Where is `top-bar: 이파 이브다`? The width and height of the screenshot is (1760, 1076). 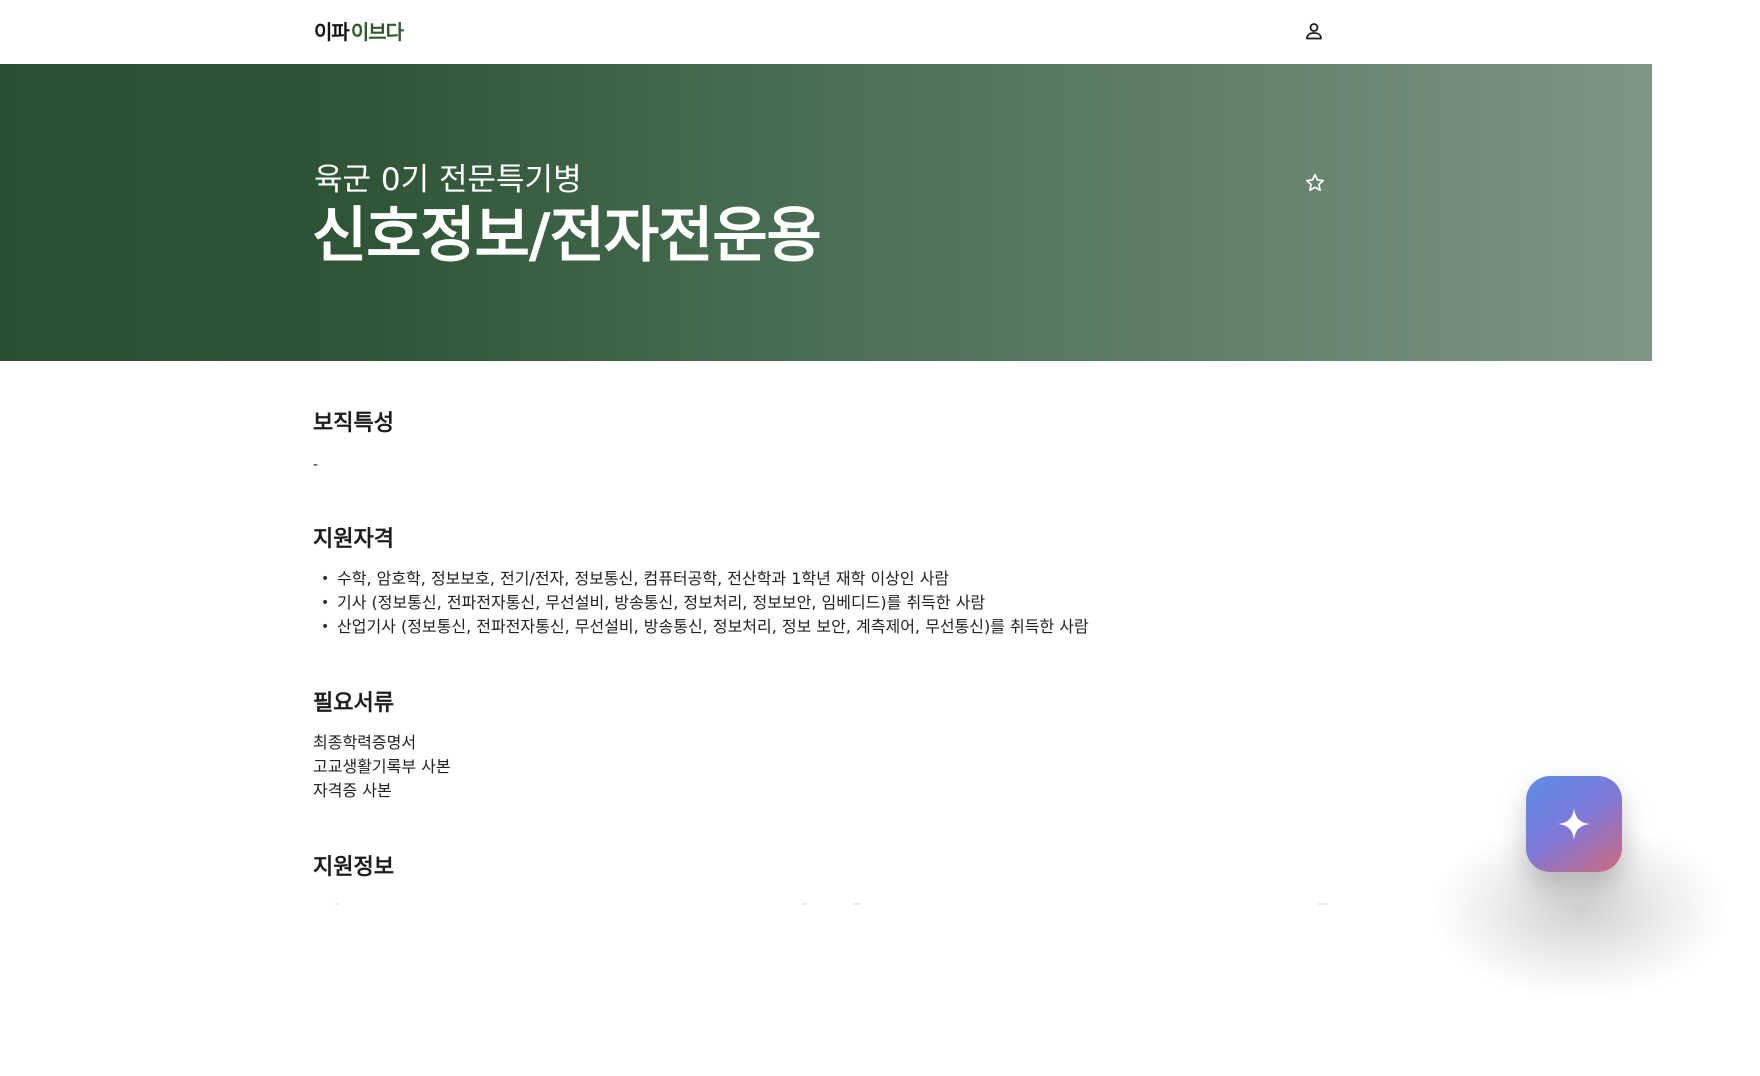 top-bar: 이파 이브다 is located at coordinates (880, 32).